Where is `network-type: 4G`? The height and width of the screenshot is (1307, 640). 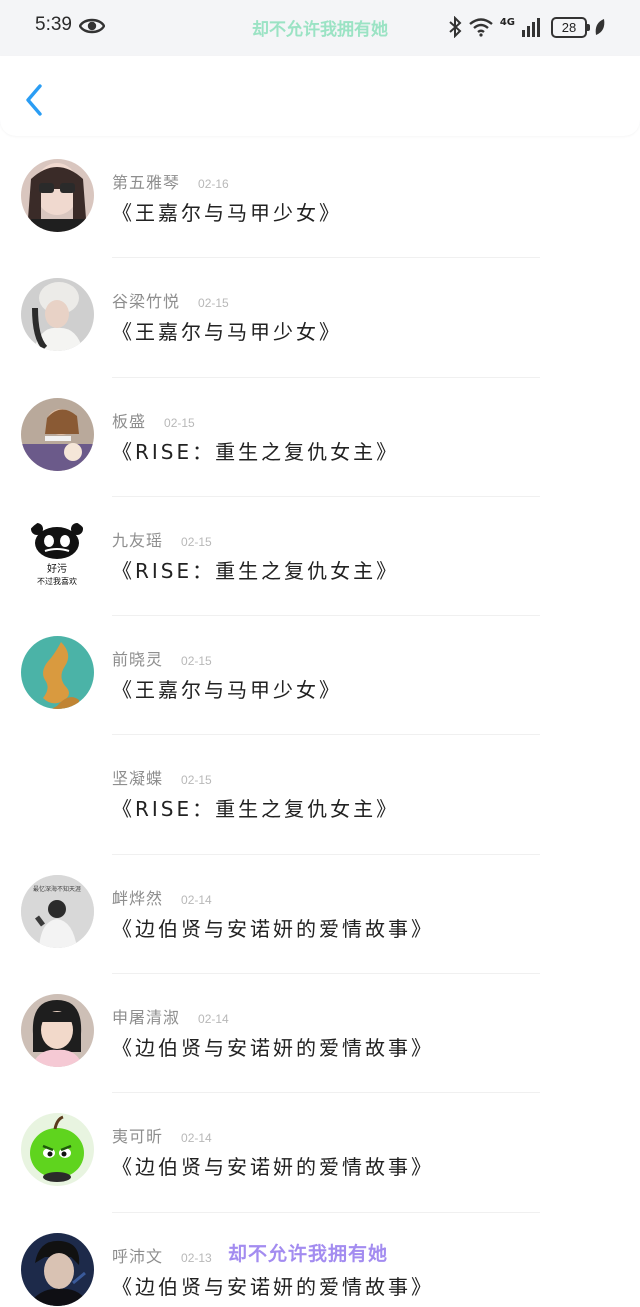
network-type: 4G is located at coordinates (507, 22).